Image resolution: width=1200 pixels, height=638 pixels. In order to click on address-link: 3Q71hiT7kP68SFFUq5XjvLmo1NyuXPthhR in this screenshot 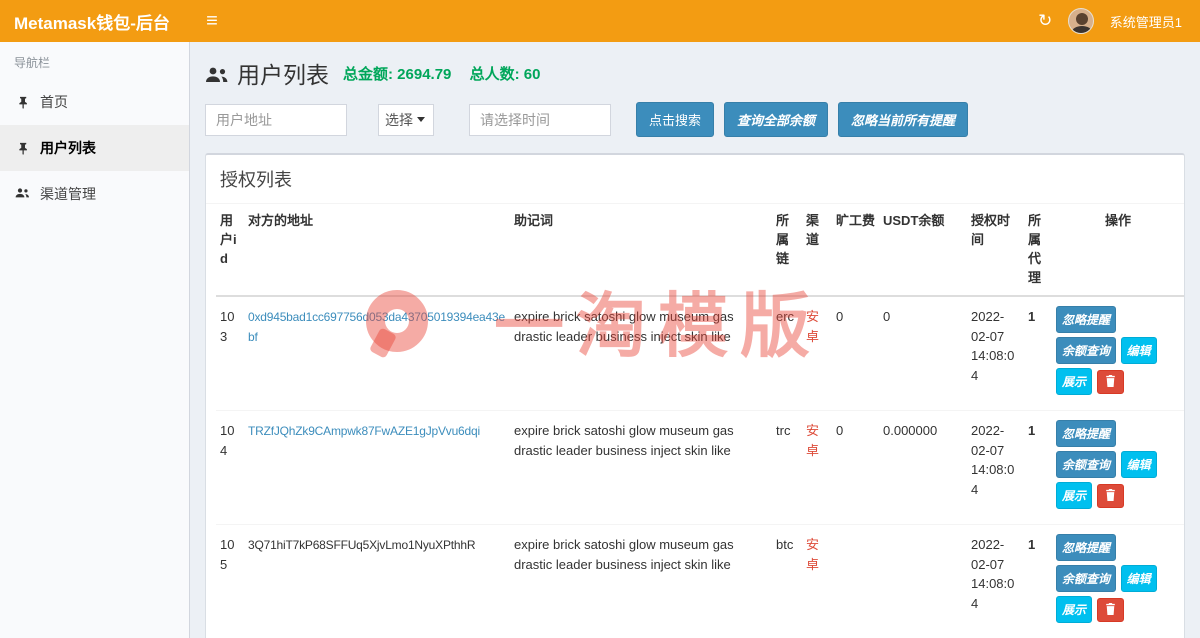, I will do `click(362, 545)`.